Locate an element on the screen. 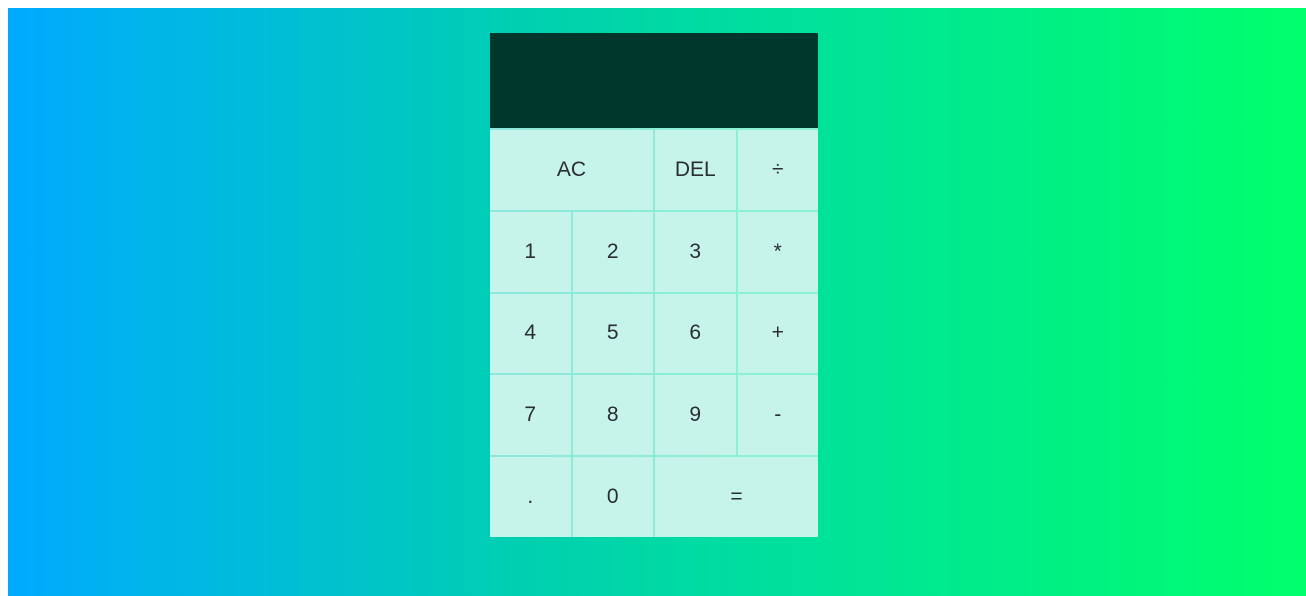  number-8-button: 8 is located at coordinates (612, 415).